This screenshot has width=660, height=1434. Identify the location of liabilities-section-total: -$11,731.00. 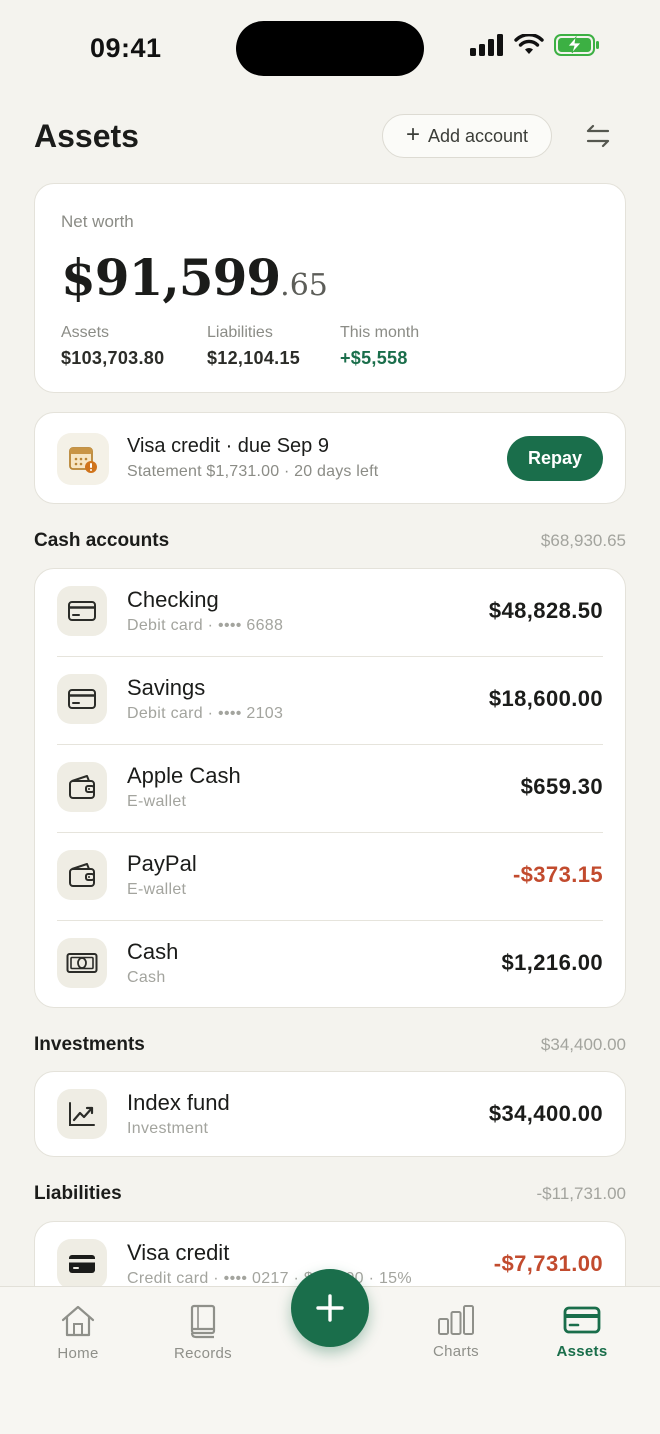
(581, 1193).